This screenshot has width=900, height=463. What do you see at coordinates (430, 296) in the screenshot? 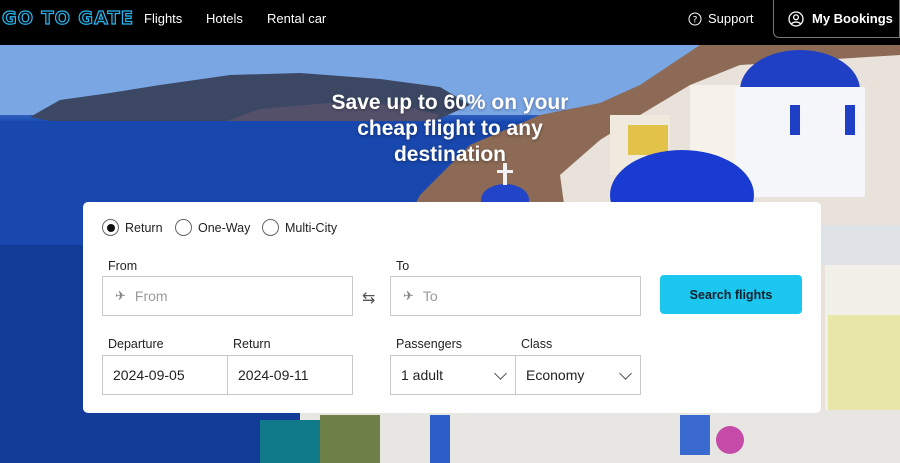
I see `to-placeholder: To` at bounding box center [430, 296].